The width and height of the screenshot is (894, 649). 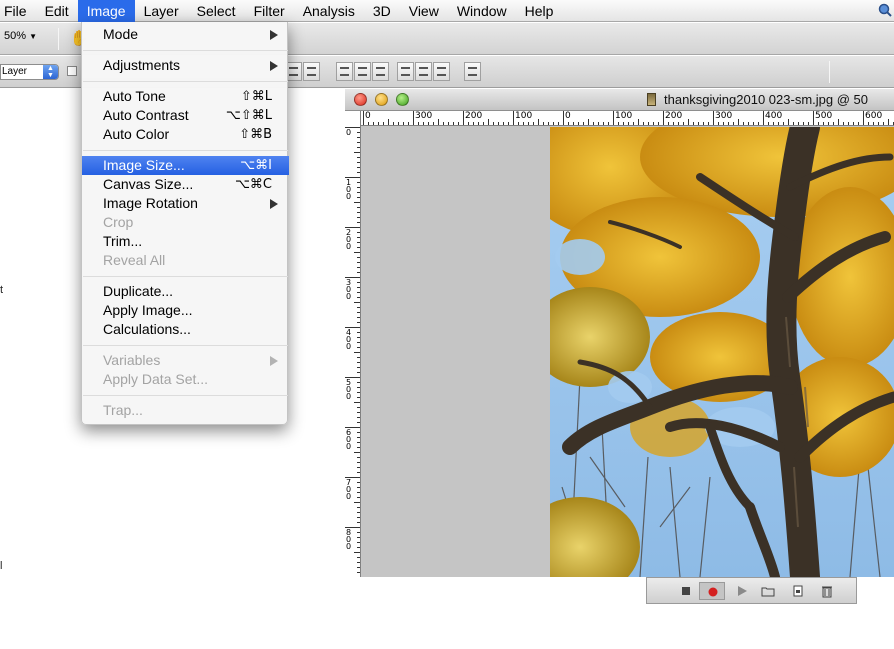 I want to click on submenu-arrow-icon, so click(x=274, y=204).